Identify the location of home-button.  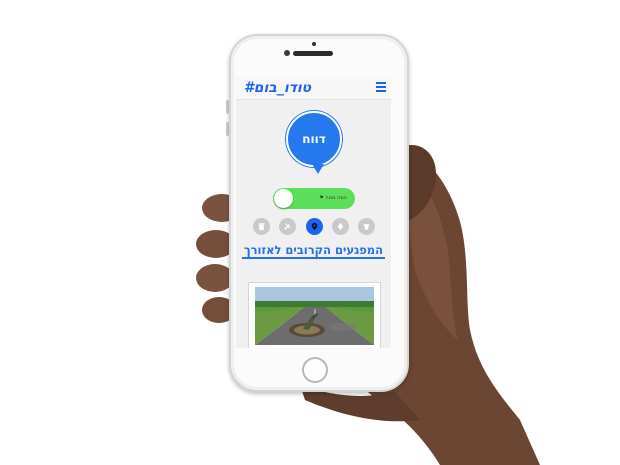
(315, 370).